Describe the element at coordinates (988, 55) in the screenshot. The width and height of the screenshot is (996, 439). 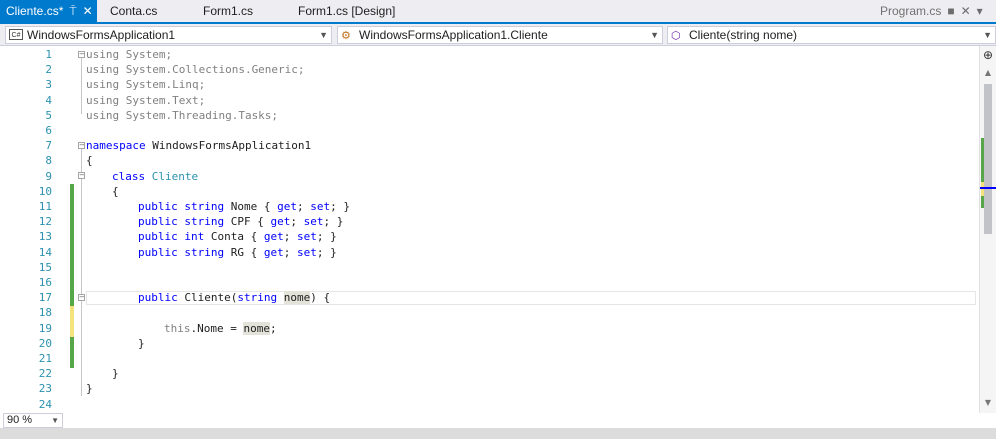
I see `split-window-icon: ⊕` at that location.